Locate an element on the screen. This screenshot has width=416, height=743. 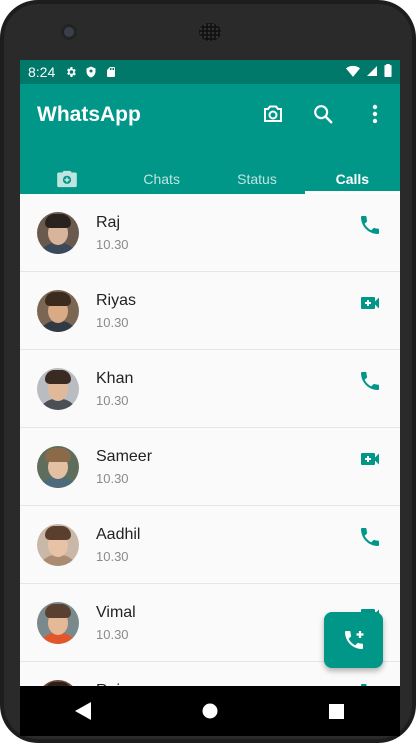
home-circle-icon is located at coordinates (210, 711).